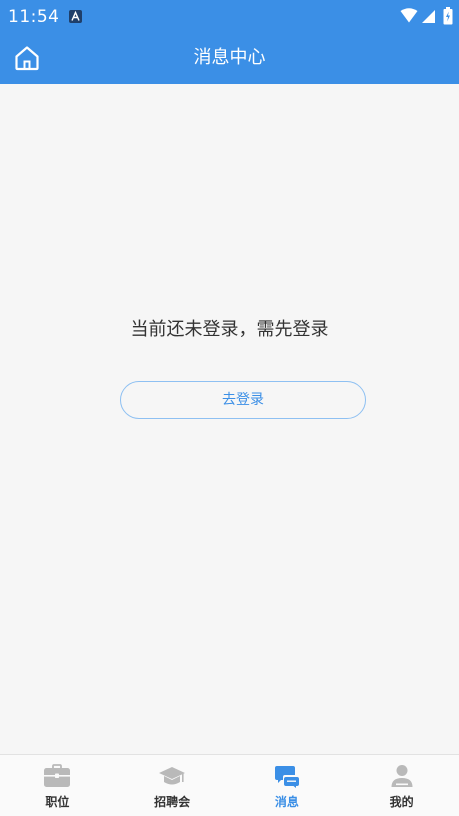  I want to click on tab-job-fair: 招聘会, so click(172, 785).